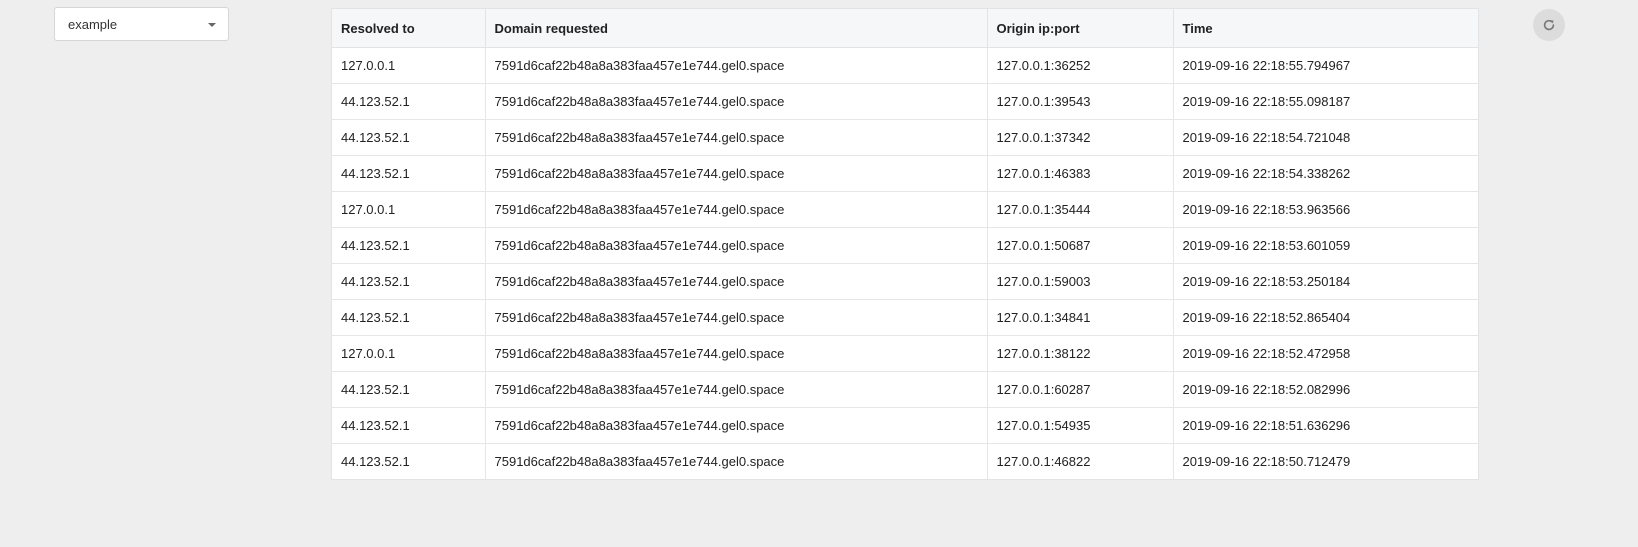  I want to click on cell-time: 2019-09-16 22:18:52.082996, so click(1325, 389).